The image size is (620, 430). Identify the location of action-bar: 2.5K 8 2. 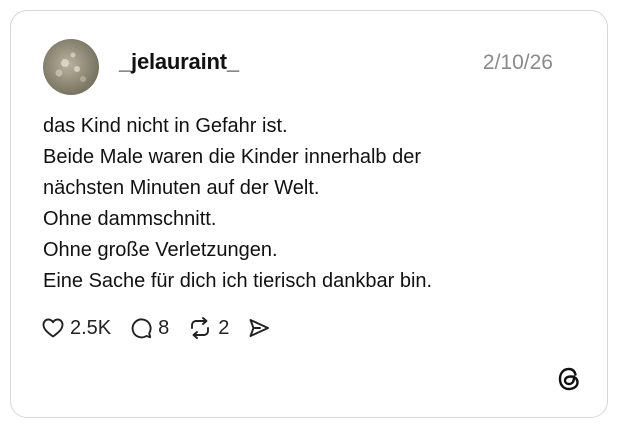
(165, 328).